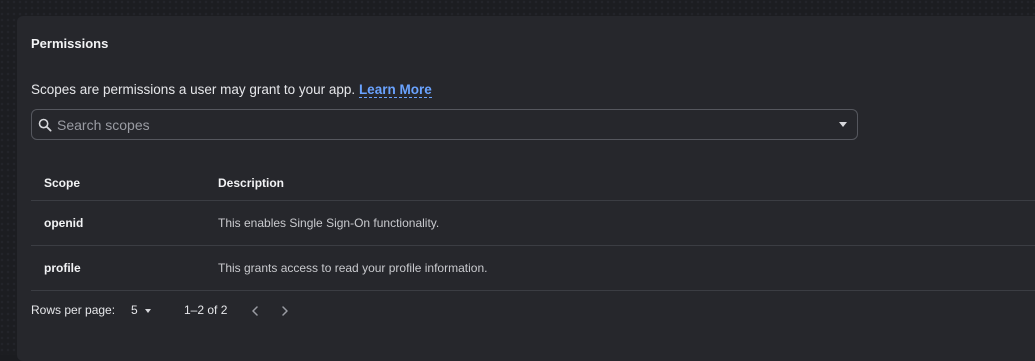 This screenshot has width=1035, height=361. I want to click on rows-per-page-select: 5, so click(144, 311).